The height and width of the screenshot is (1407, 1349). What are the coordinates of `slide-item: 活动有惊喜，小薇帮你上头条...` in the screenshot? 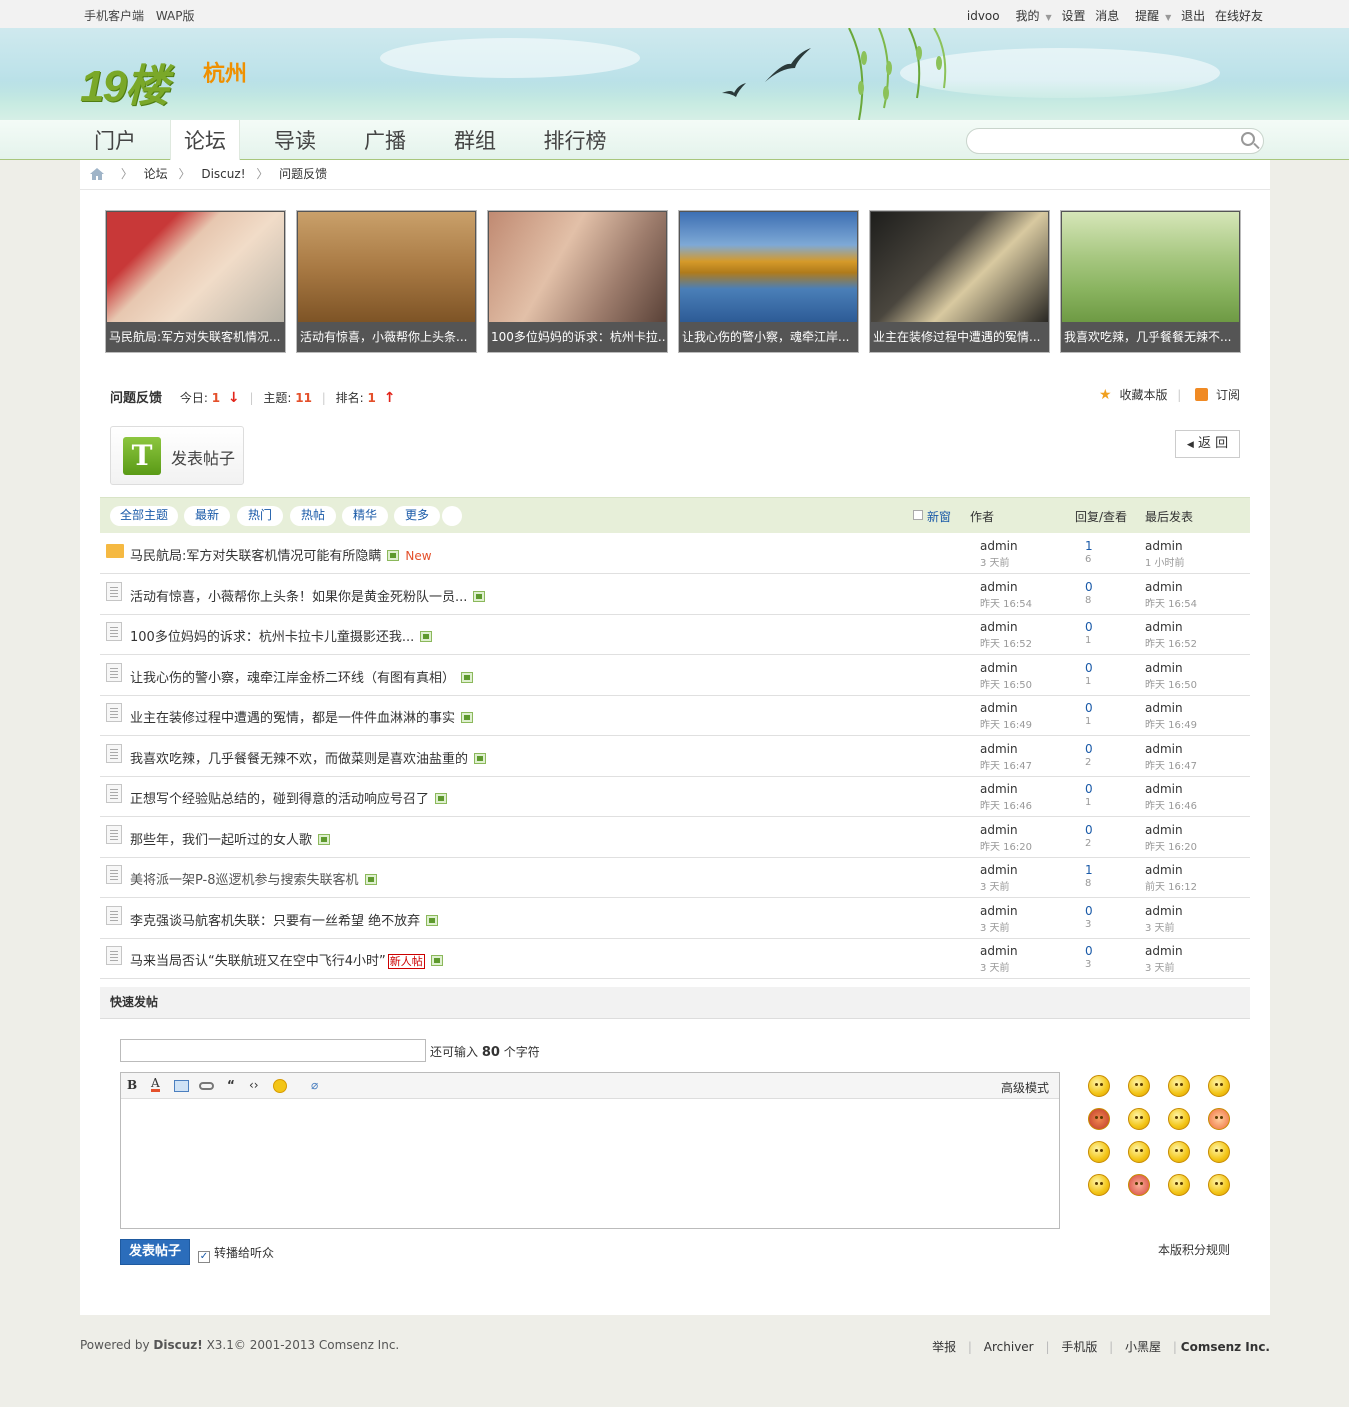 It's located at (386, 281).